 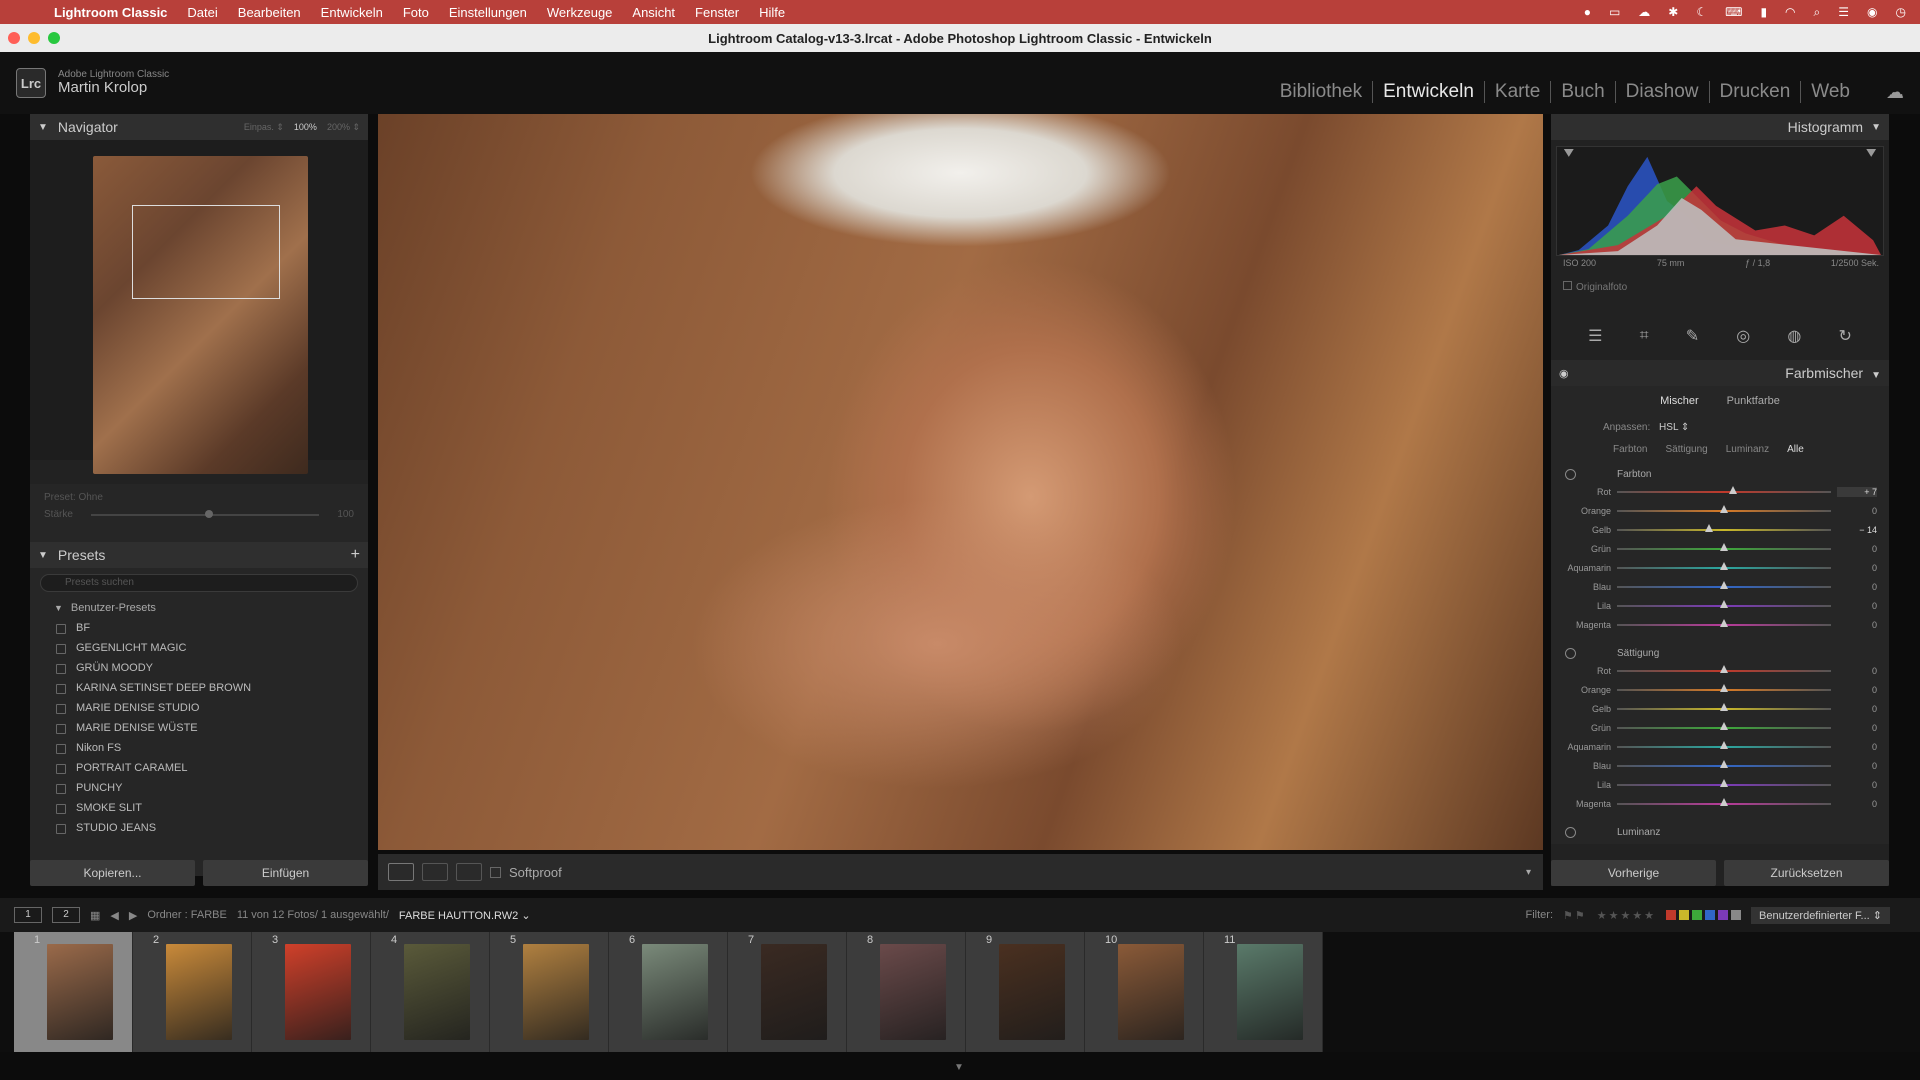 What do you see at coordinates (199, 127) in the screenshot?
I see `navigator-header: ▼ Navigator Einpas. ⇕ 100% 200% ⇕` at bounding box center [199, 127].